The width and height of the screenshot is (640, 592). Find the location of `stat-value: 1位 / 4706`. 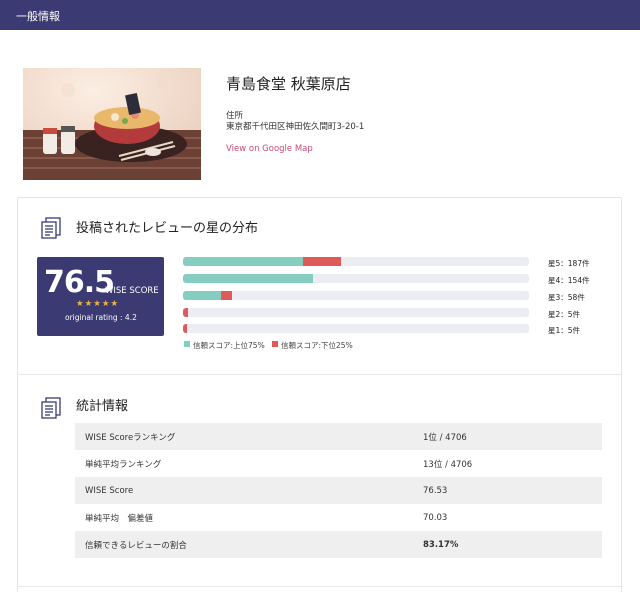

stat-value: 1位 / 4706 is located at coordinates (512, 436).